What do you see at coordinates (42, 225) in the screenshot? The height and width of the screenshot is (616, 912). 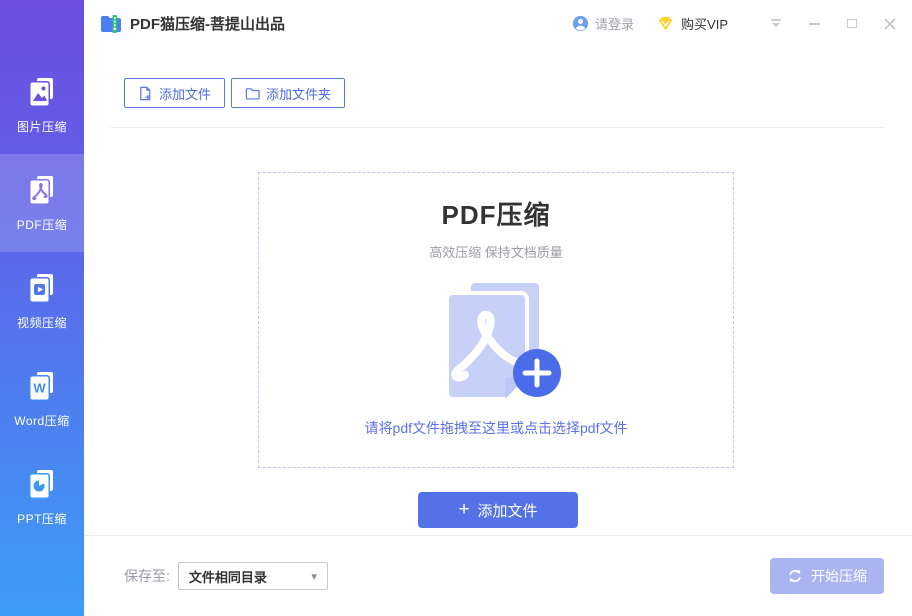 I see `sidebar-item-label: PDF压缩` at bounding box center [42, 225].